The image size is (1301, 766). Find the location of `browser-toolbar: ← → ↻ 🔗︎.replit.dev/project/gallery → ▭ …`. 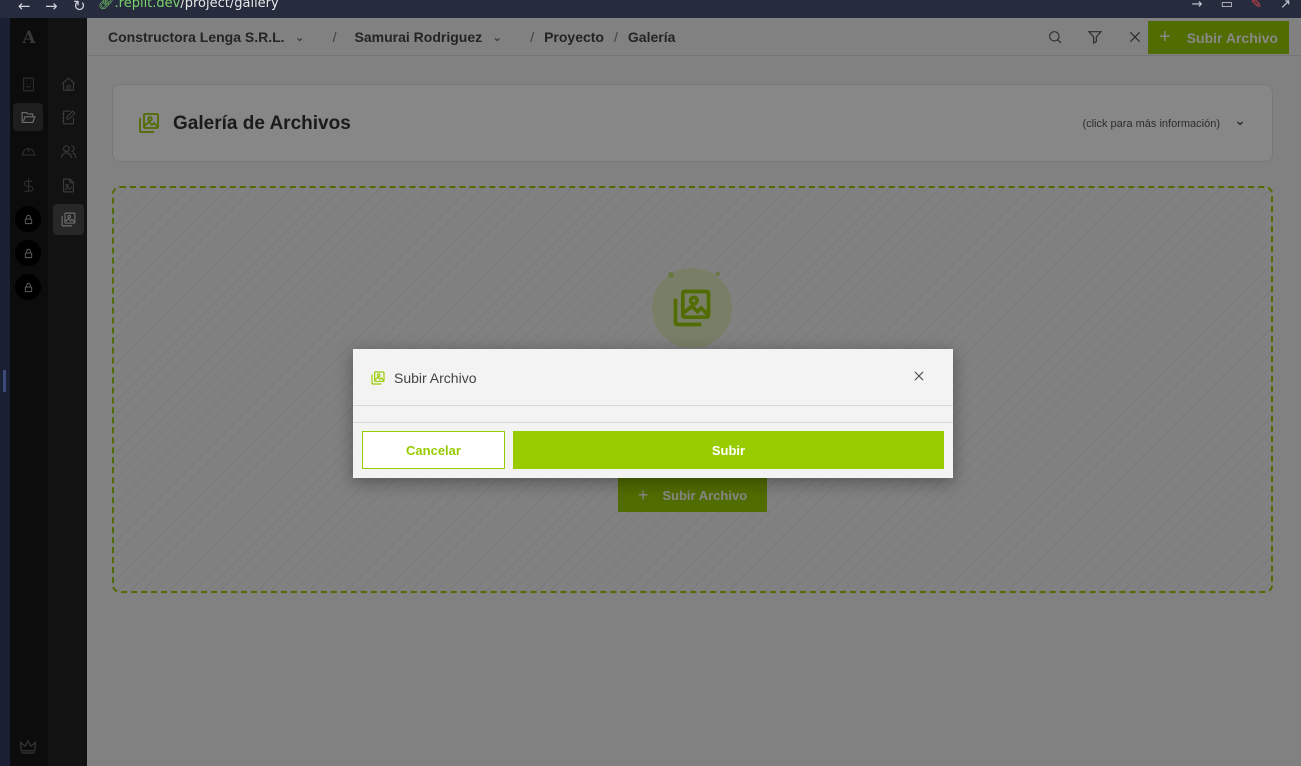

browser-toolbar: ← → ↻ 🔗︎.replit.dev/project/gallery → ▭ … is located at coordinates (650, 9).